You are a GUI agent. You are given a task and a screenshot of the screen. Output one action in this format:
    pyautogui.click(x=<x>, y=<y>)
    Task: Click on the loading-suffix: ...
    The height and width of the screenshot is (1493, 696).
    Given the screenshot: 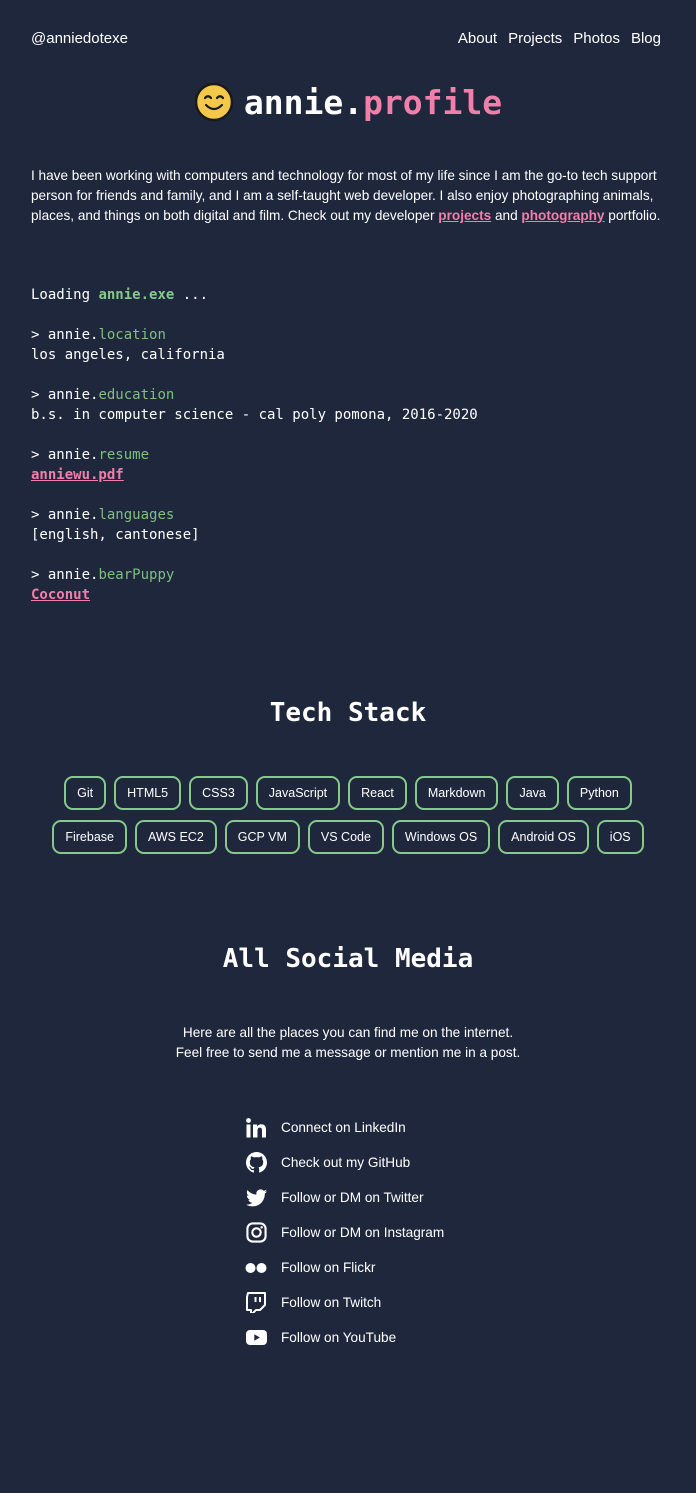 What is the action you would take?
    pyautogui.click(x=191, y=295)
    